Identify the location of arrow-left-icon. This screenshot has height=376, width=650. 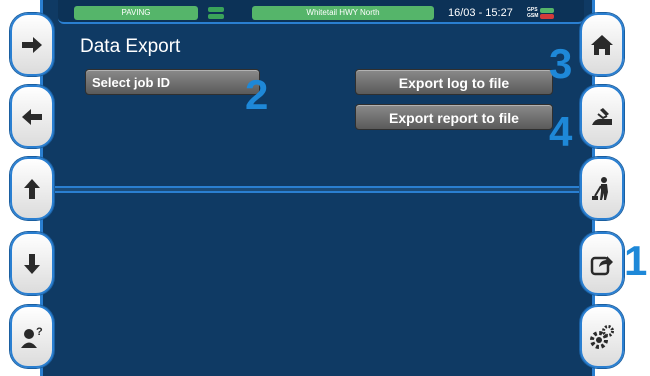
(32, 116).